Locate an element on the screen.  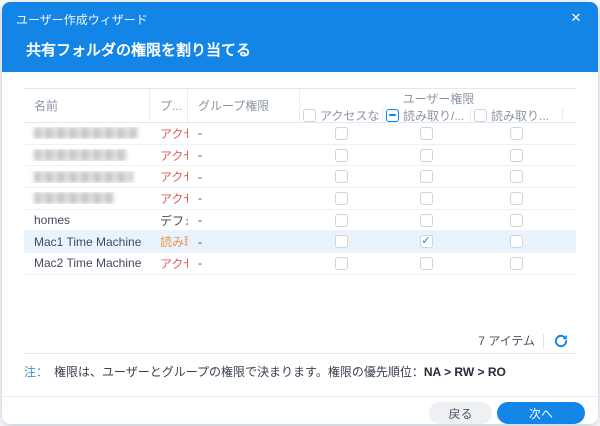
subheader-no-access-label: アクセスなし is located at coordinates (351, 115).